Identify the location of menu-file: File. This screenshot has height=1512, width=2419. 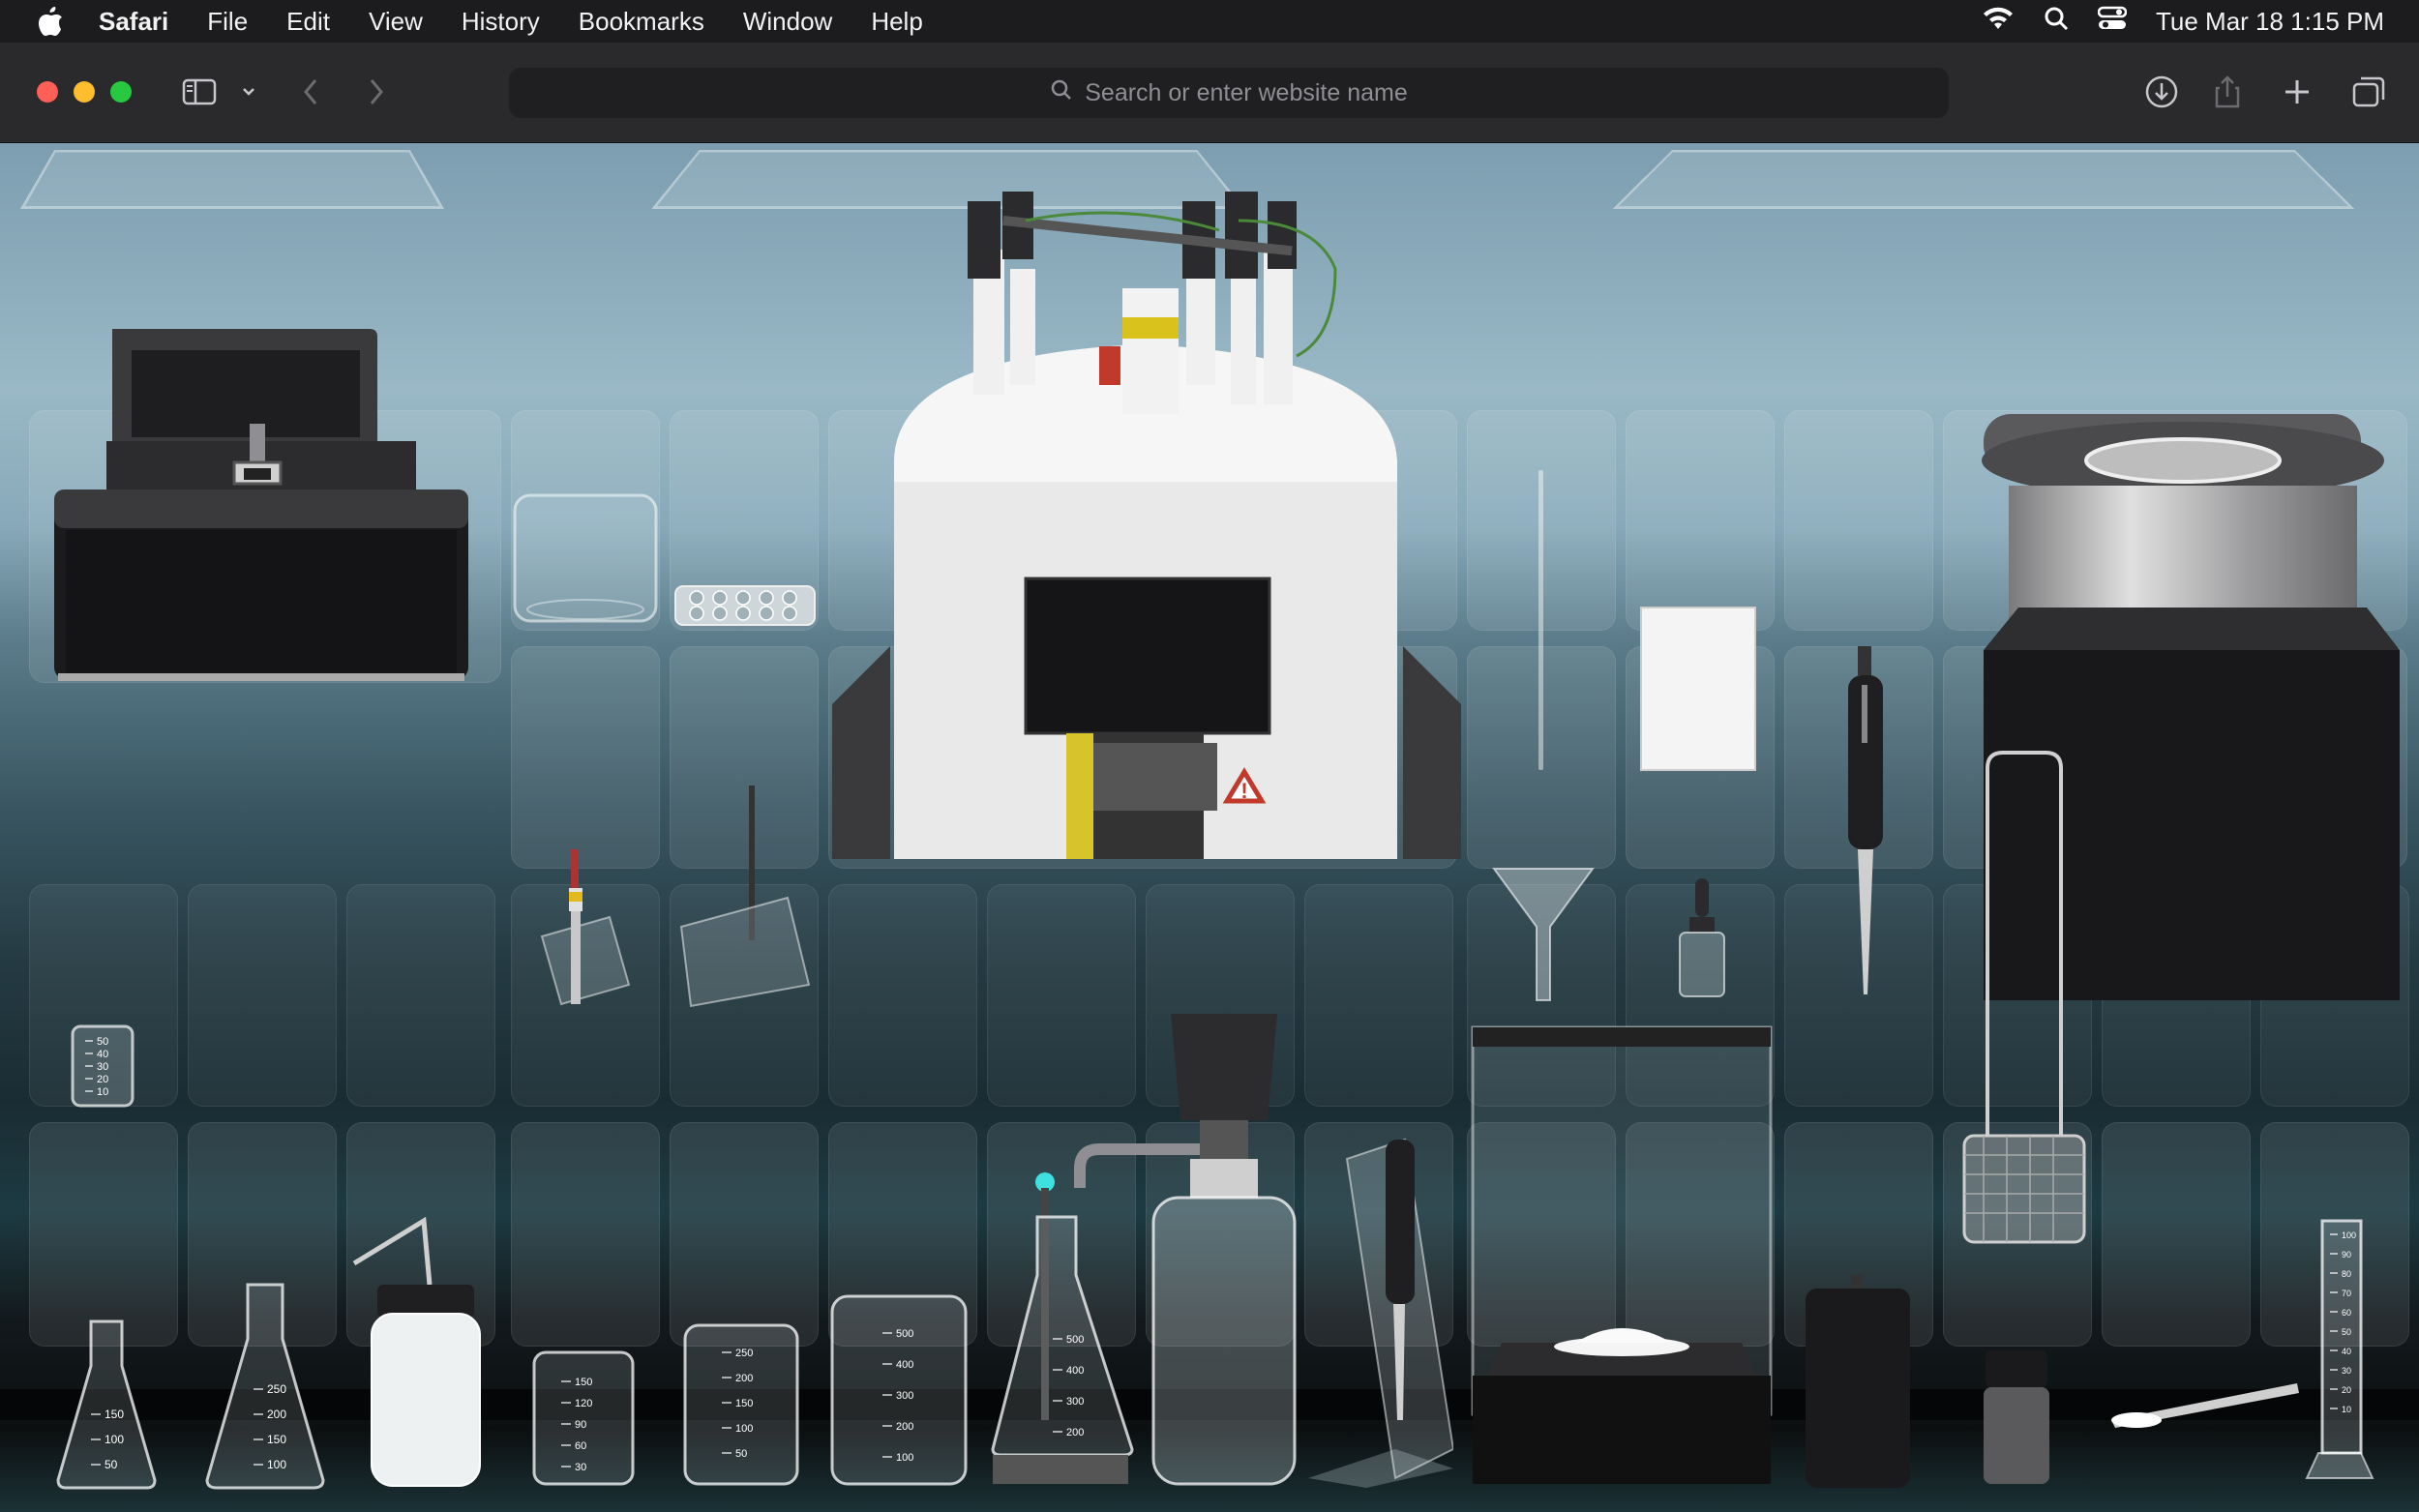
(227, 22).